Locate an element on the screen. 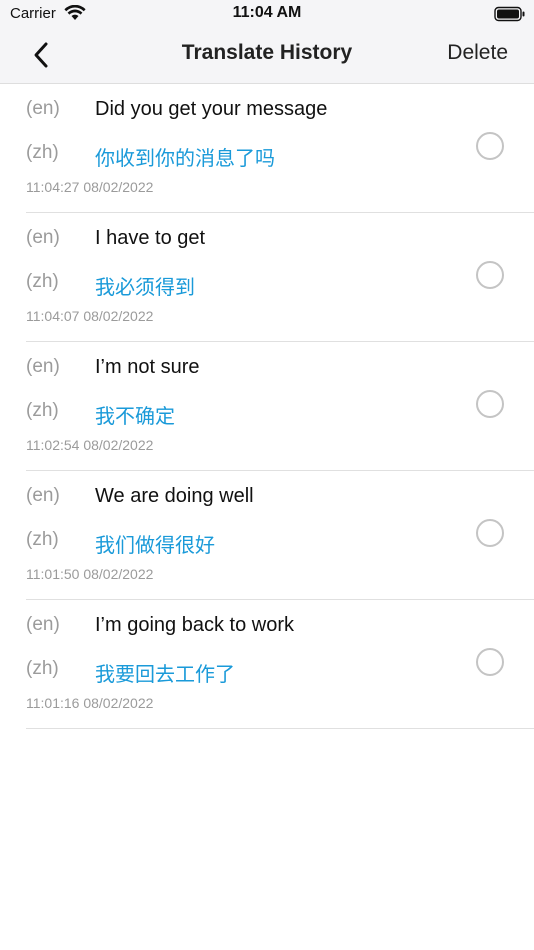 Image resolution: width=534 pixels, height=950 pixels. back-button is located at coordinates (41, 55).